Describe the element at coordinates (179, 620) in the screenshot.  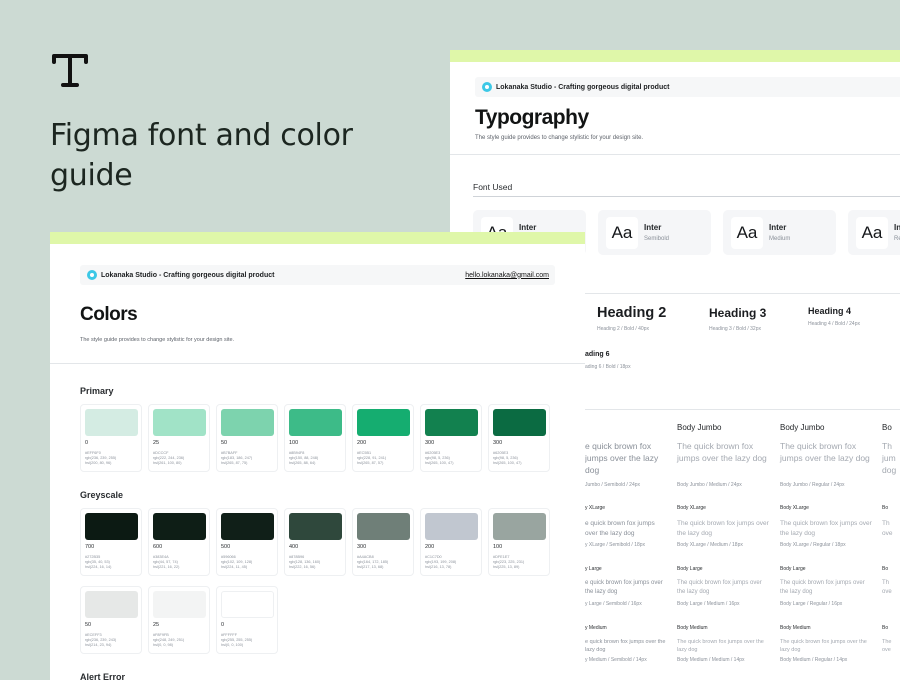
I see `color-swatch-card: 25 #F8F9FB rgb(248, 249, 251) hsl(0, 0, 98)` at that location.